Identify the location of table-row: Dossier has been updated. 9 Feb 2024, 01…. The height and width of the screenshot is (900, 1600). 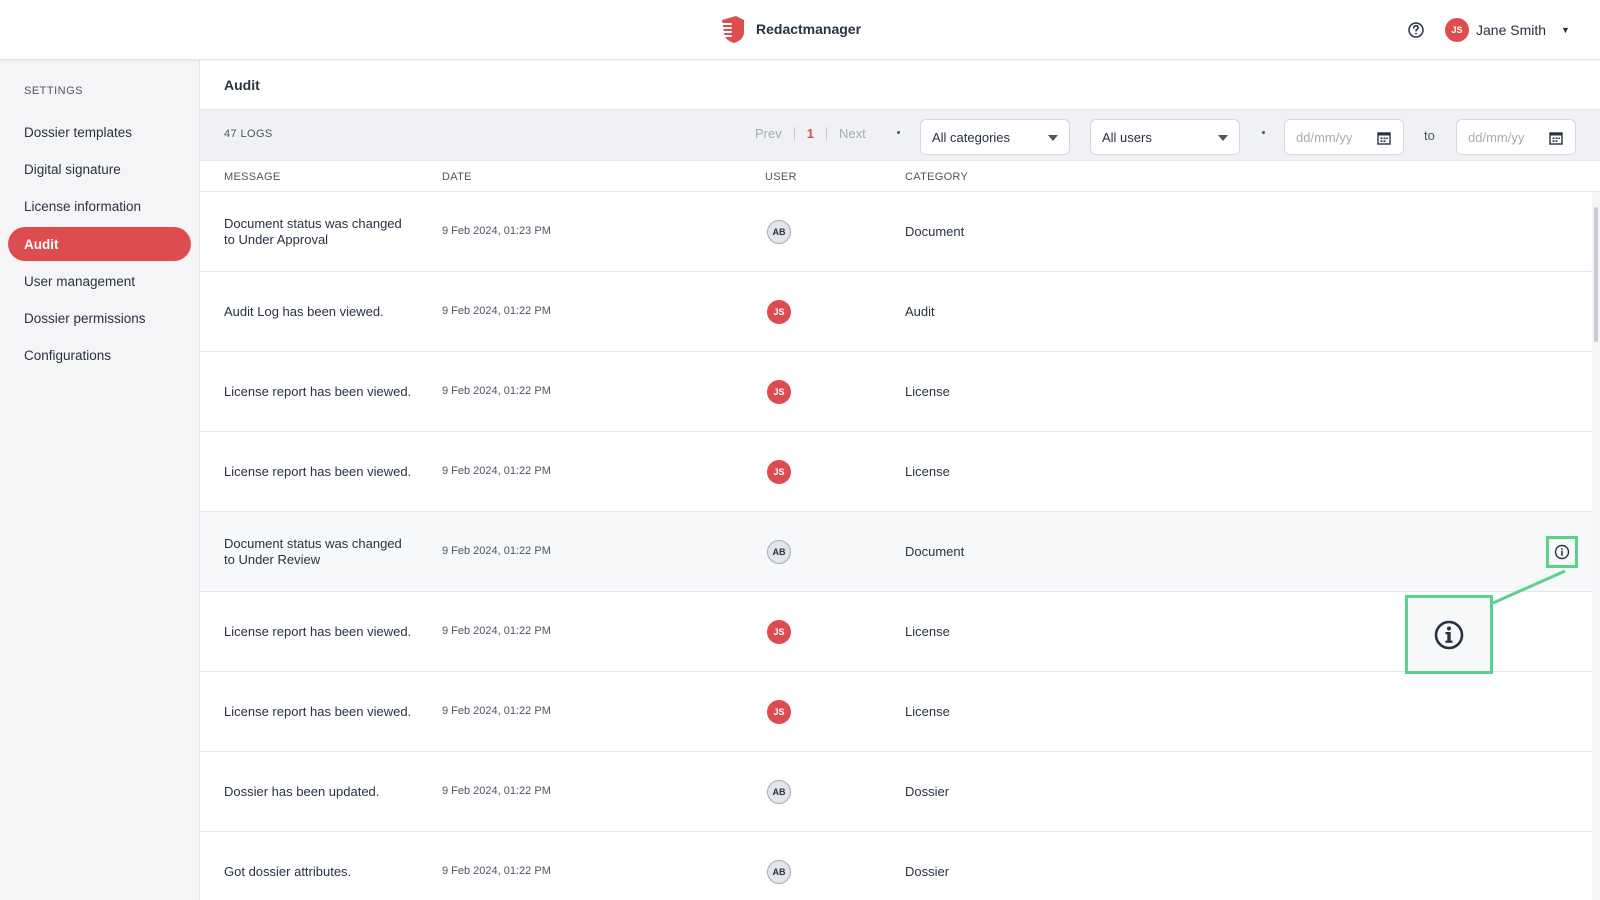
(896, 792).